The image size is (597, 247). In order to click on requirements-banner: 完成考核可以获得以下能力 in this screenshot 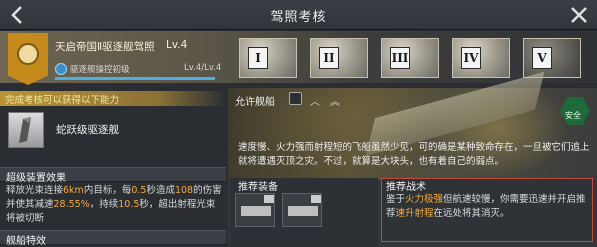, I will do `click(113, 98)`.